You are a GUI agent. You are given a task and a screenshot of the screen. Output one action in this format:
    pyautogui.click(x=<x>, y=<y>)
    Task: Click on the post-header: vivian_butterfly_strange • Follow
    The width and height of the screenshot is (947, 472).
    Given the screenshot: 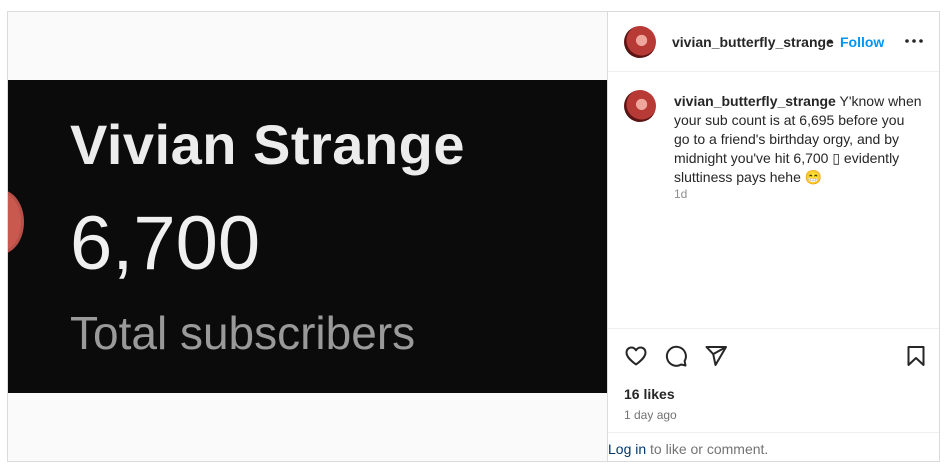 What is the action you would take?
    pyautogui.click(x=773, y=42)
    